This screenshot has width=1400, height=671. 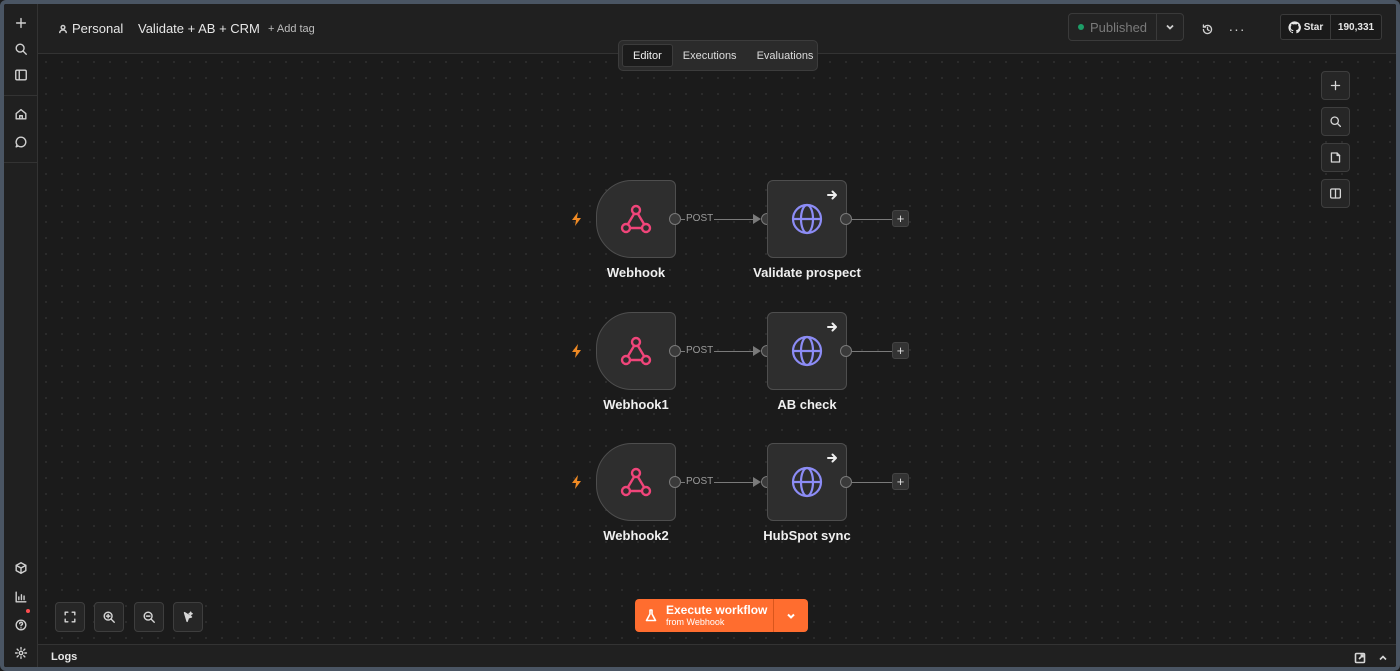 What do you see at coordinates (21, 568) in the screenshot?
I see `templates-icon` at bounding box center [21, 568].